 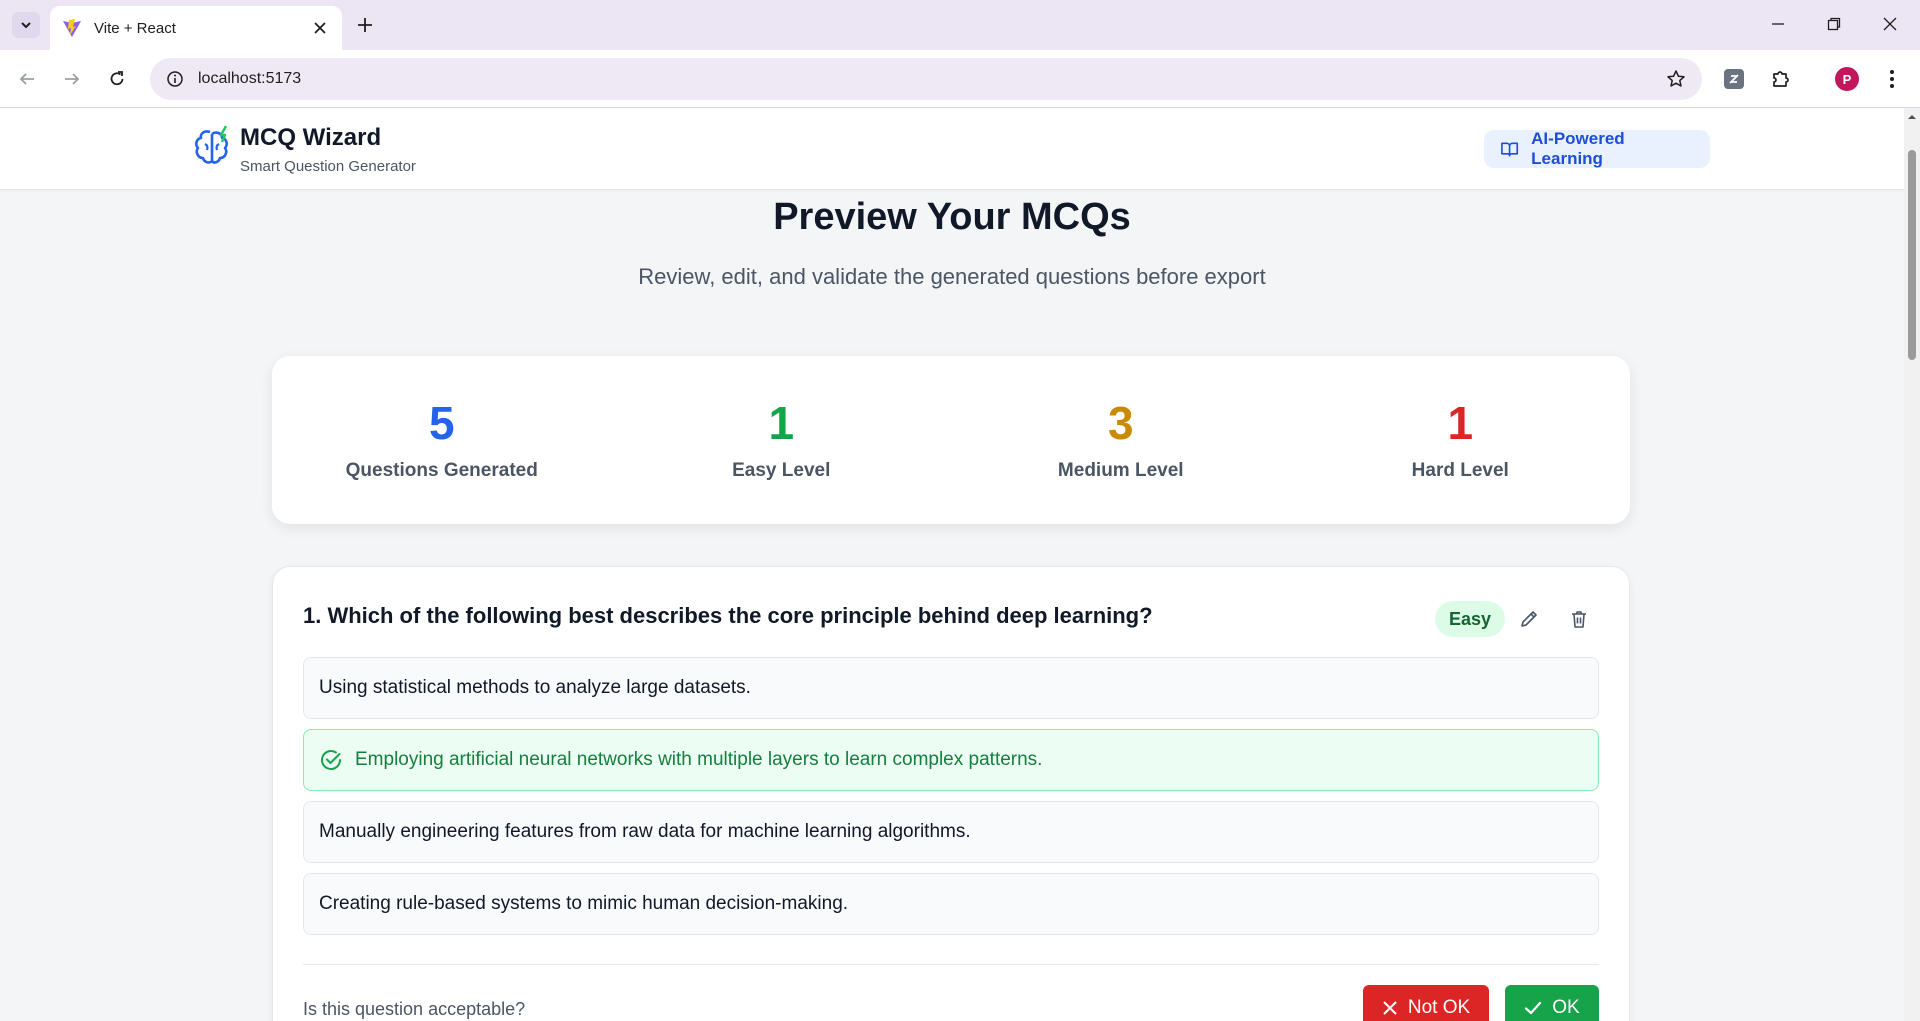 I want to click on vite-logo-icon, so click(x=72, y=28).